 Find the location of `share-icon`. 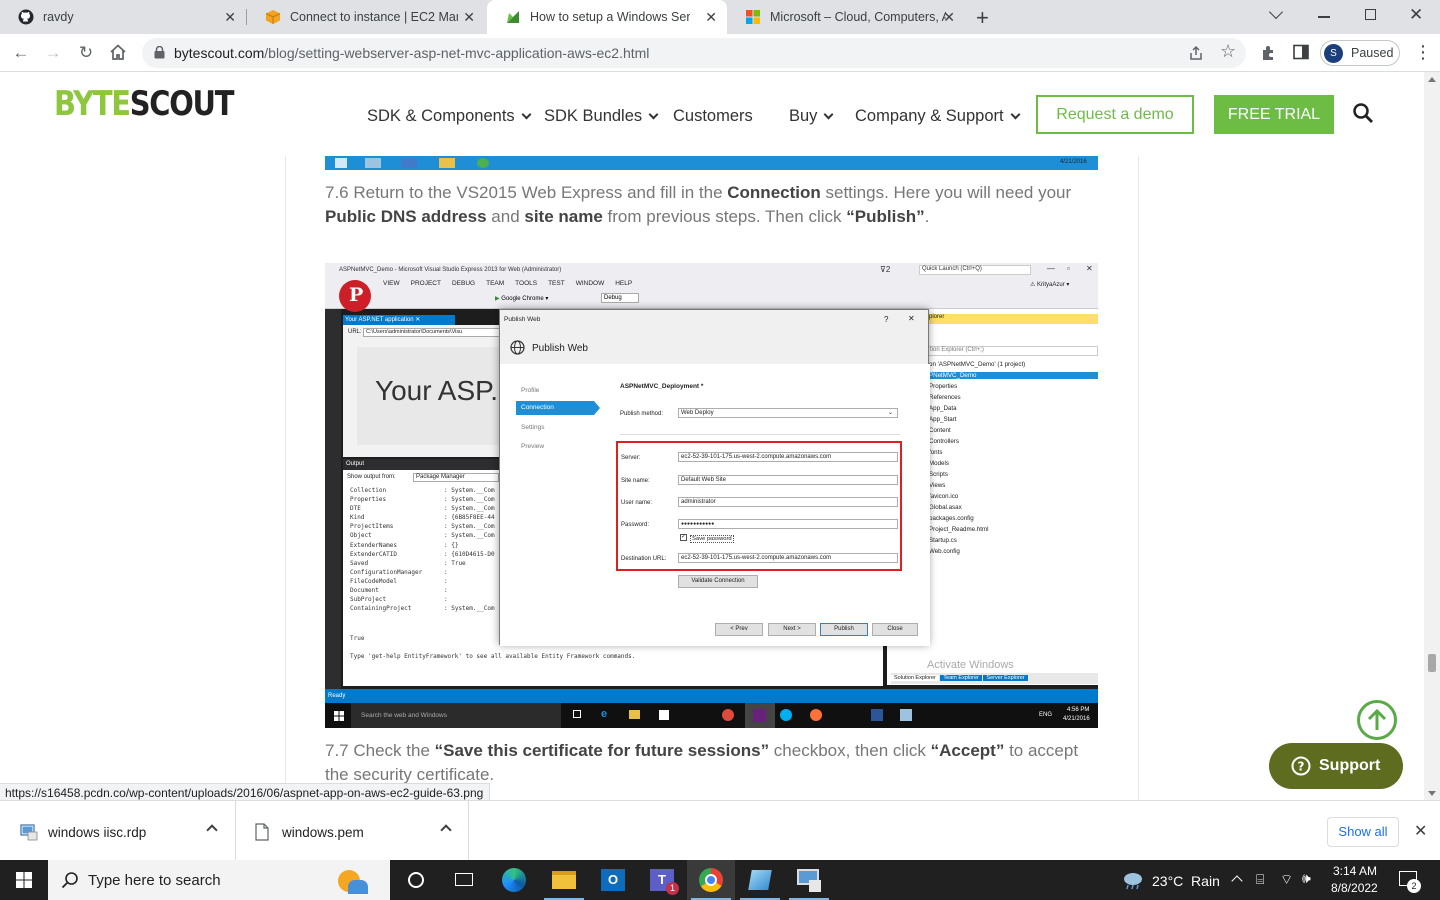

share-icon is located at coordinates (1196, 53).